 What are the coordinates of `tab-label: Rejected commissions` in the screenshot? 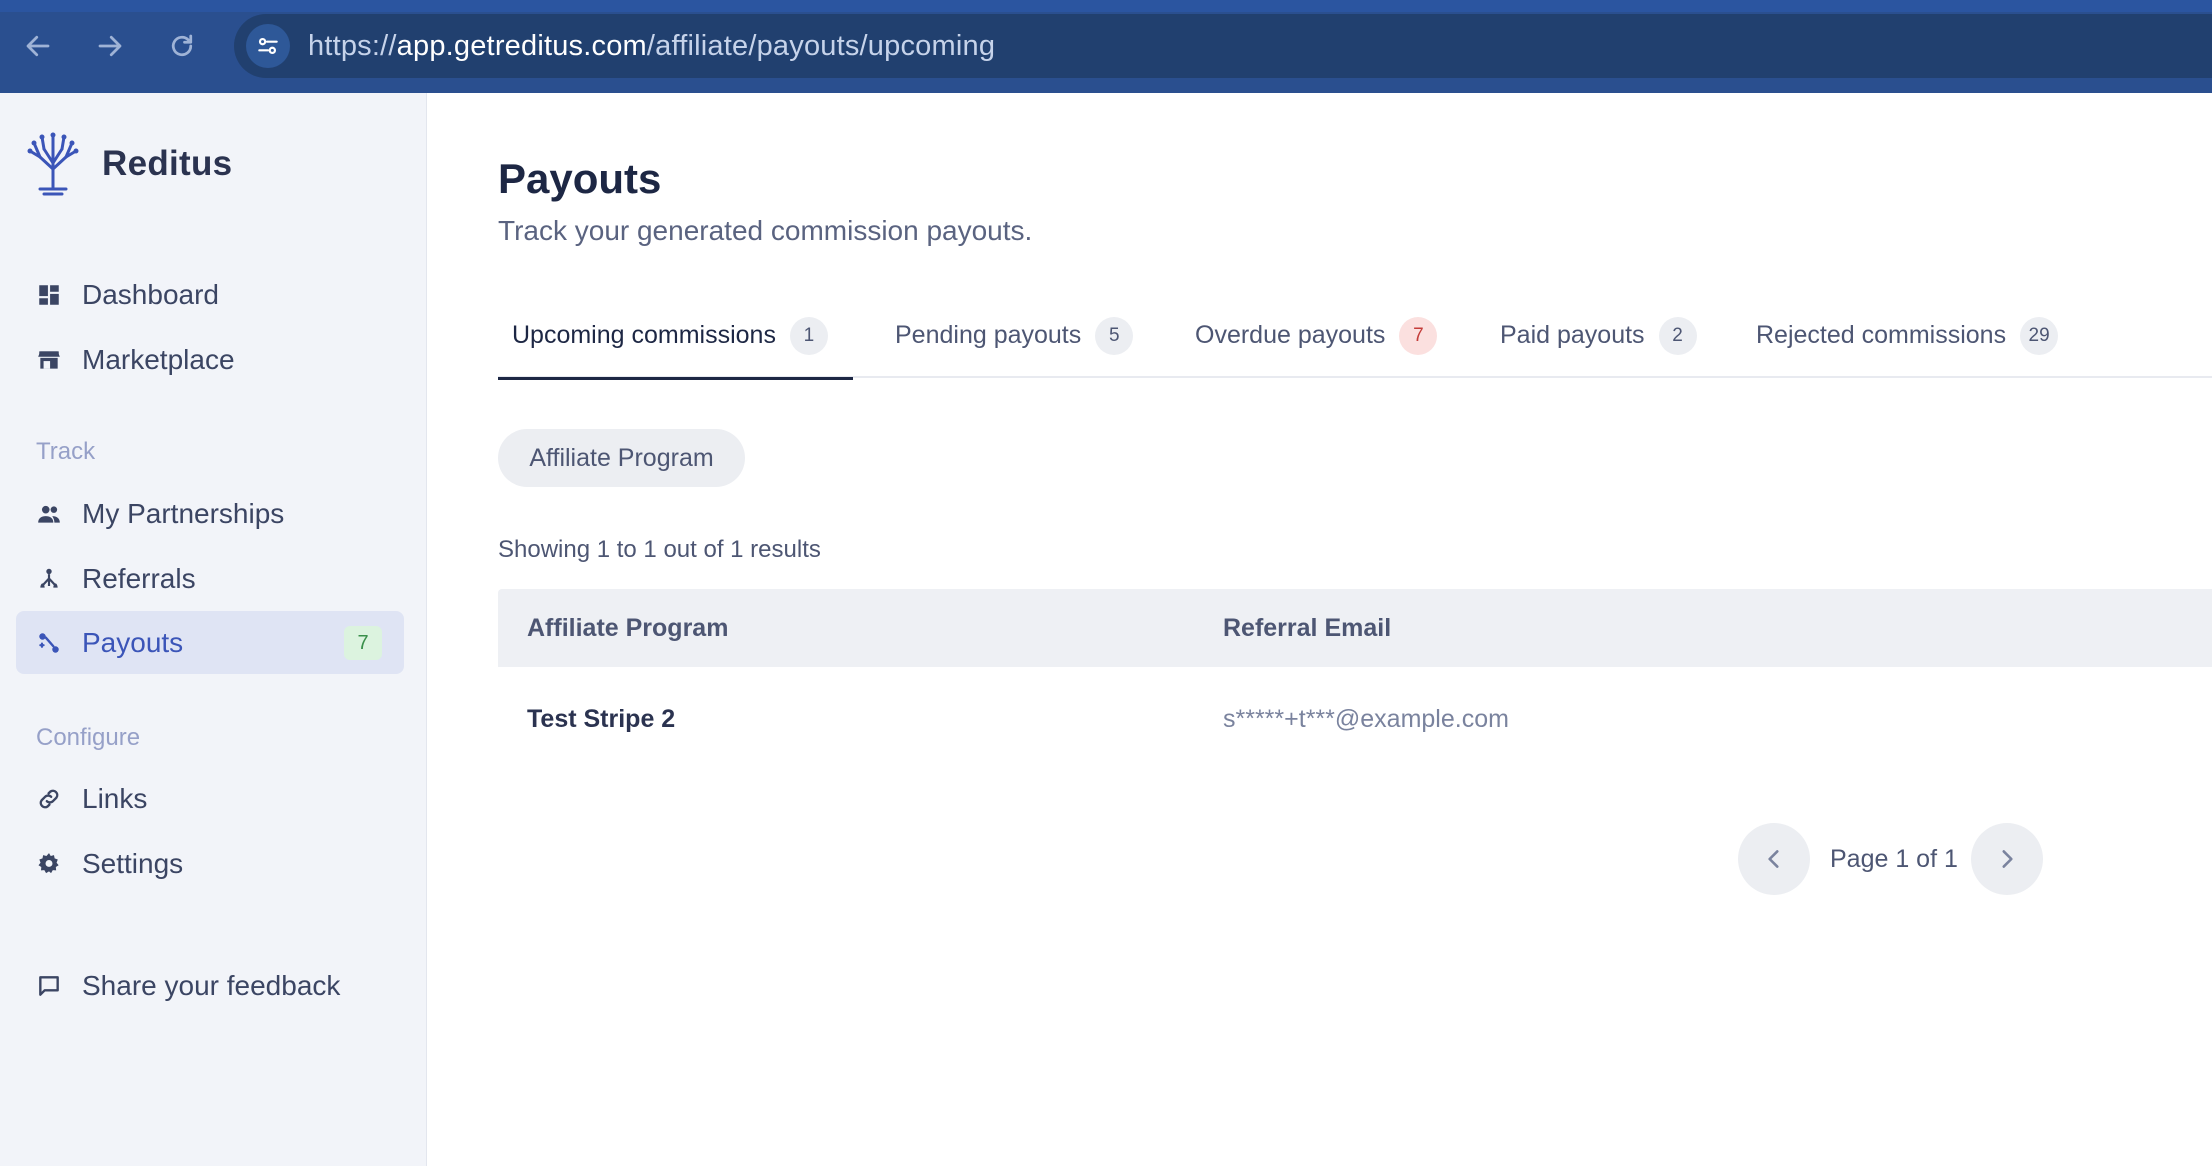 It's located at (1881, 335).